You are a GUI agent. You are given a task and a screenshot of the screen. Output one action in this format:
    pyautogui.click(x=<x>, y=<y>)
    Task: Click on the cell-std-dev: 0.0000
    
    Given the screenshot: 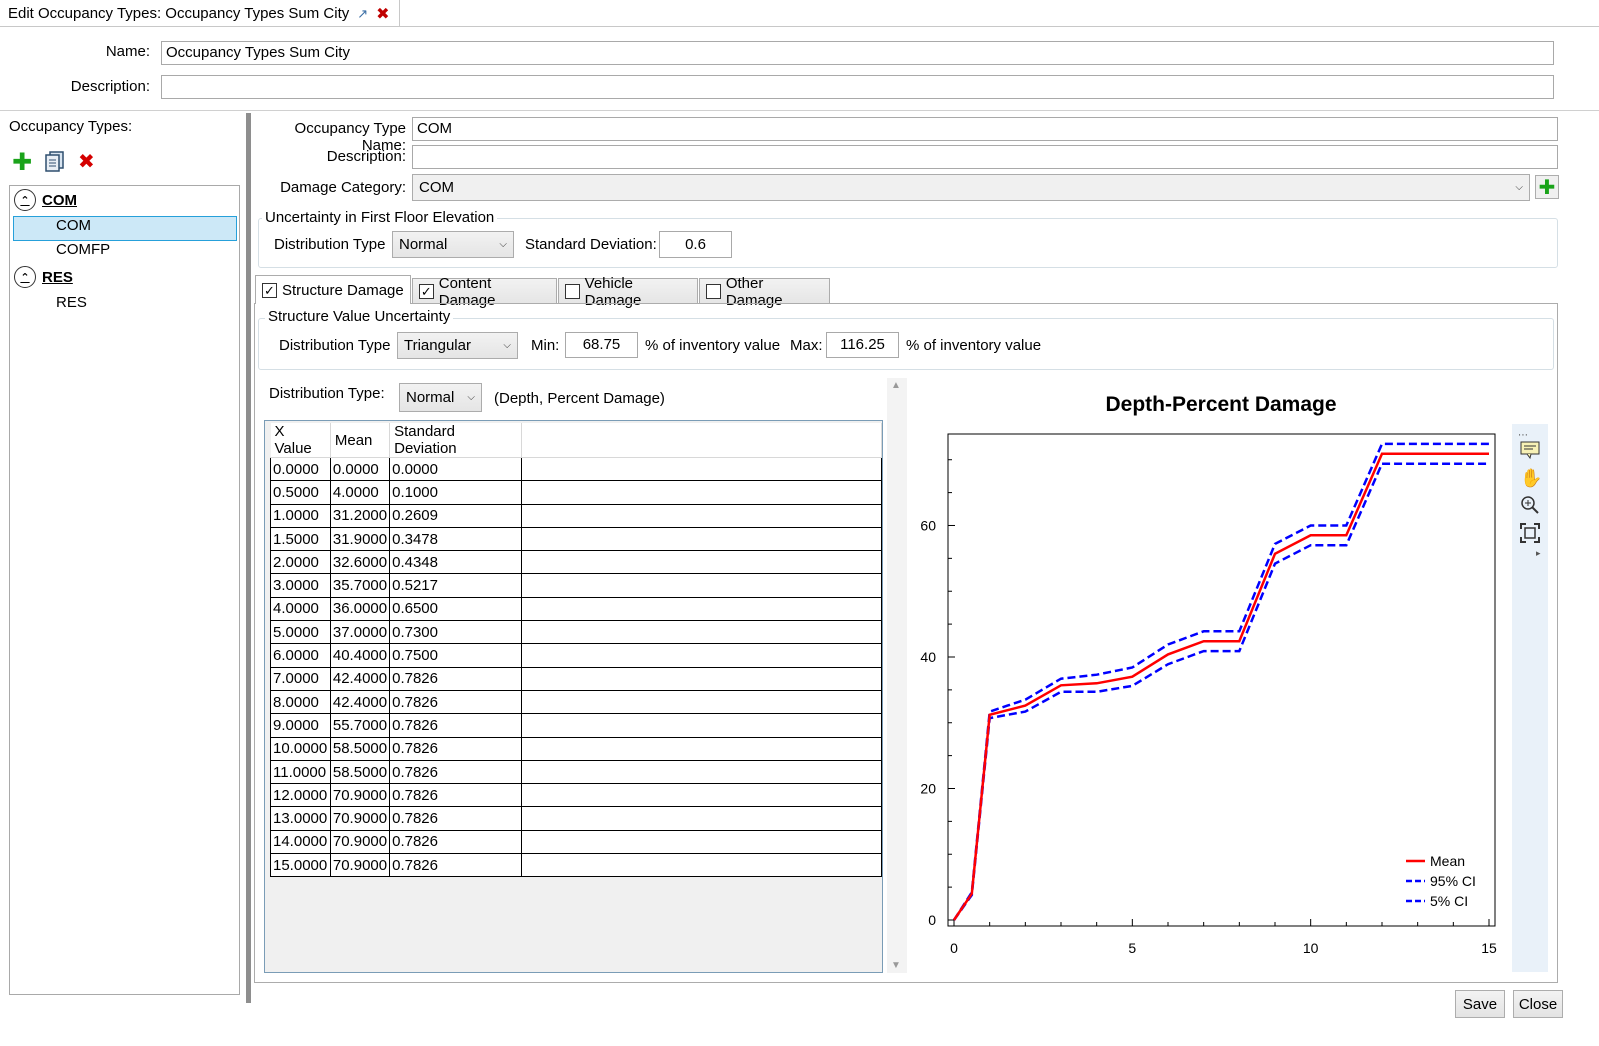 What is the action you would take?
    pyautogui.click(x=455, y=469)
    